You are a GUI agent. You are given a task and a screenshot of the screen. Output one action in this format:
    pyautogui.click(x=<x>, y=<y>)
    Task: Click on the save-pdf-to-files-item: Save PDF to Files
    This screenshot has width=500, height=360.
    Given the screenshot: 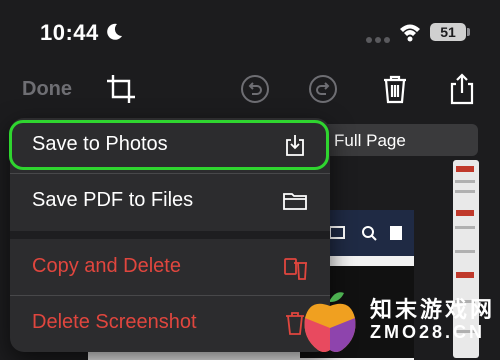 What is the action you would take?
    pyautogui.click(x=170, y=201)
    